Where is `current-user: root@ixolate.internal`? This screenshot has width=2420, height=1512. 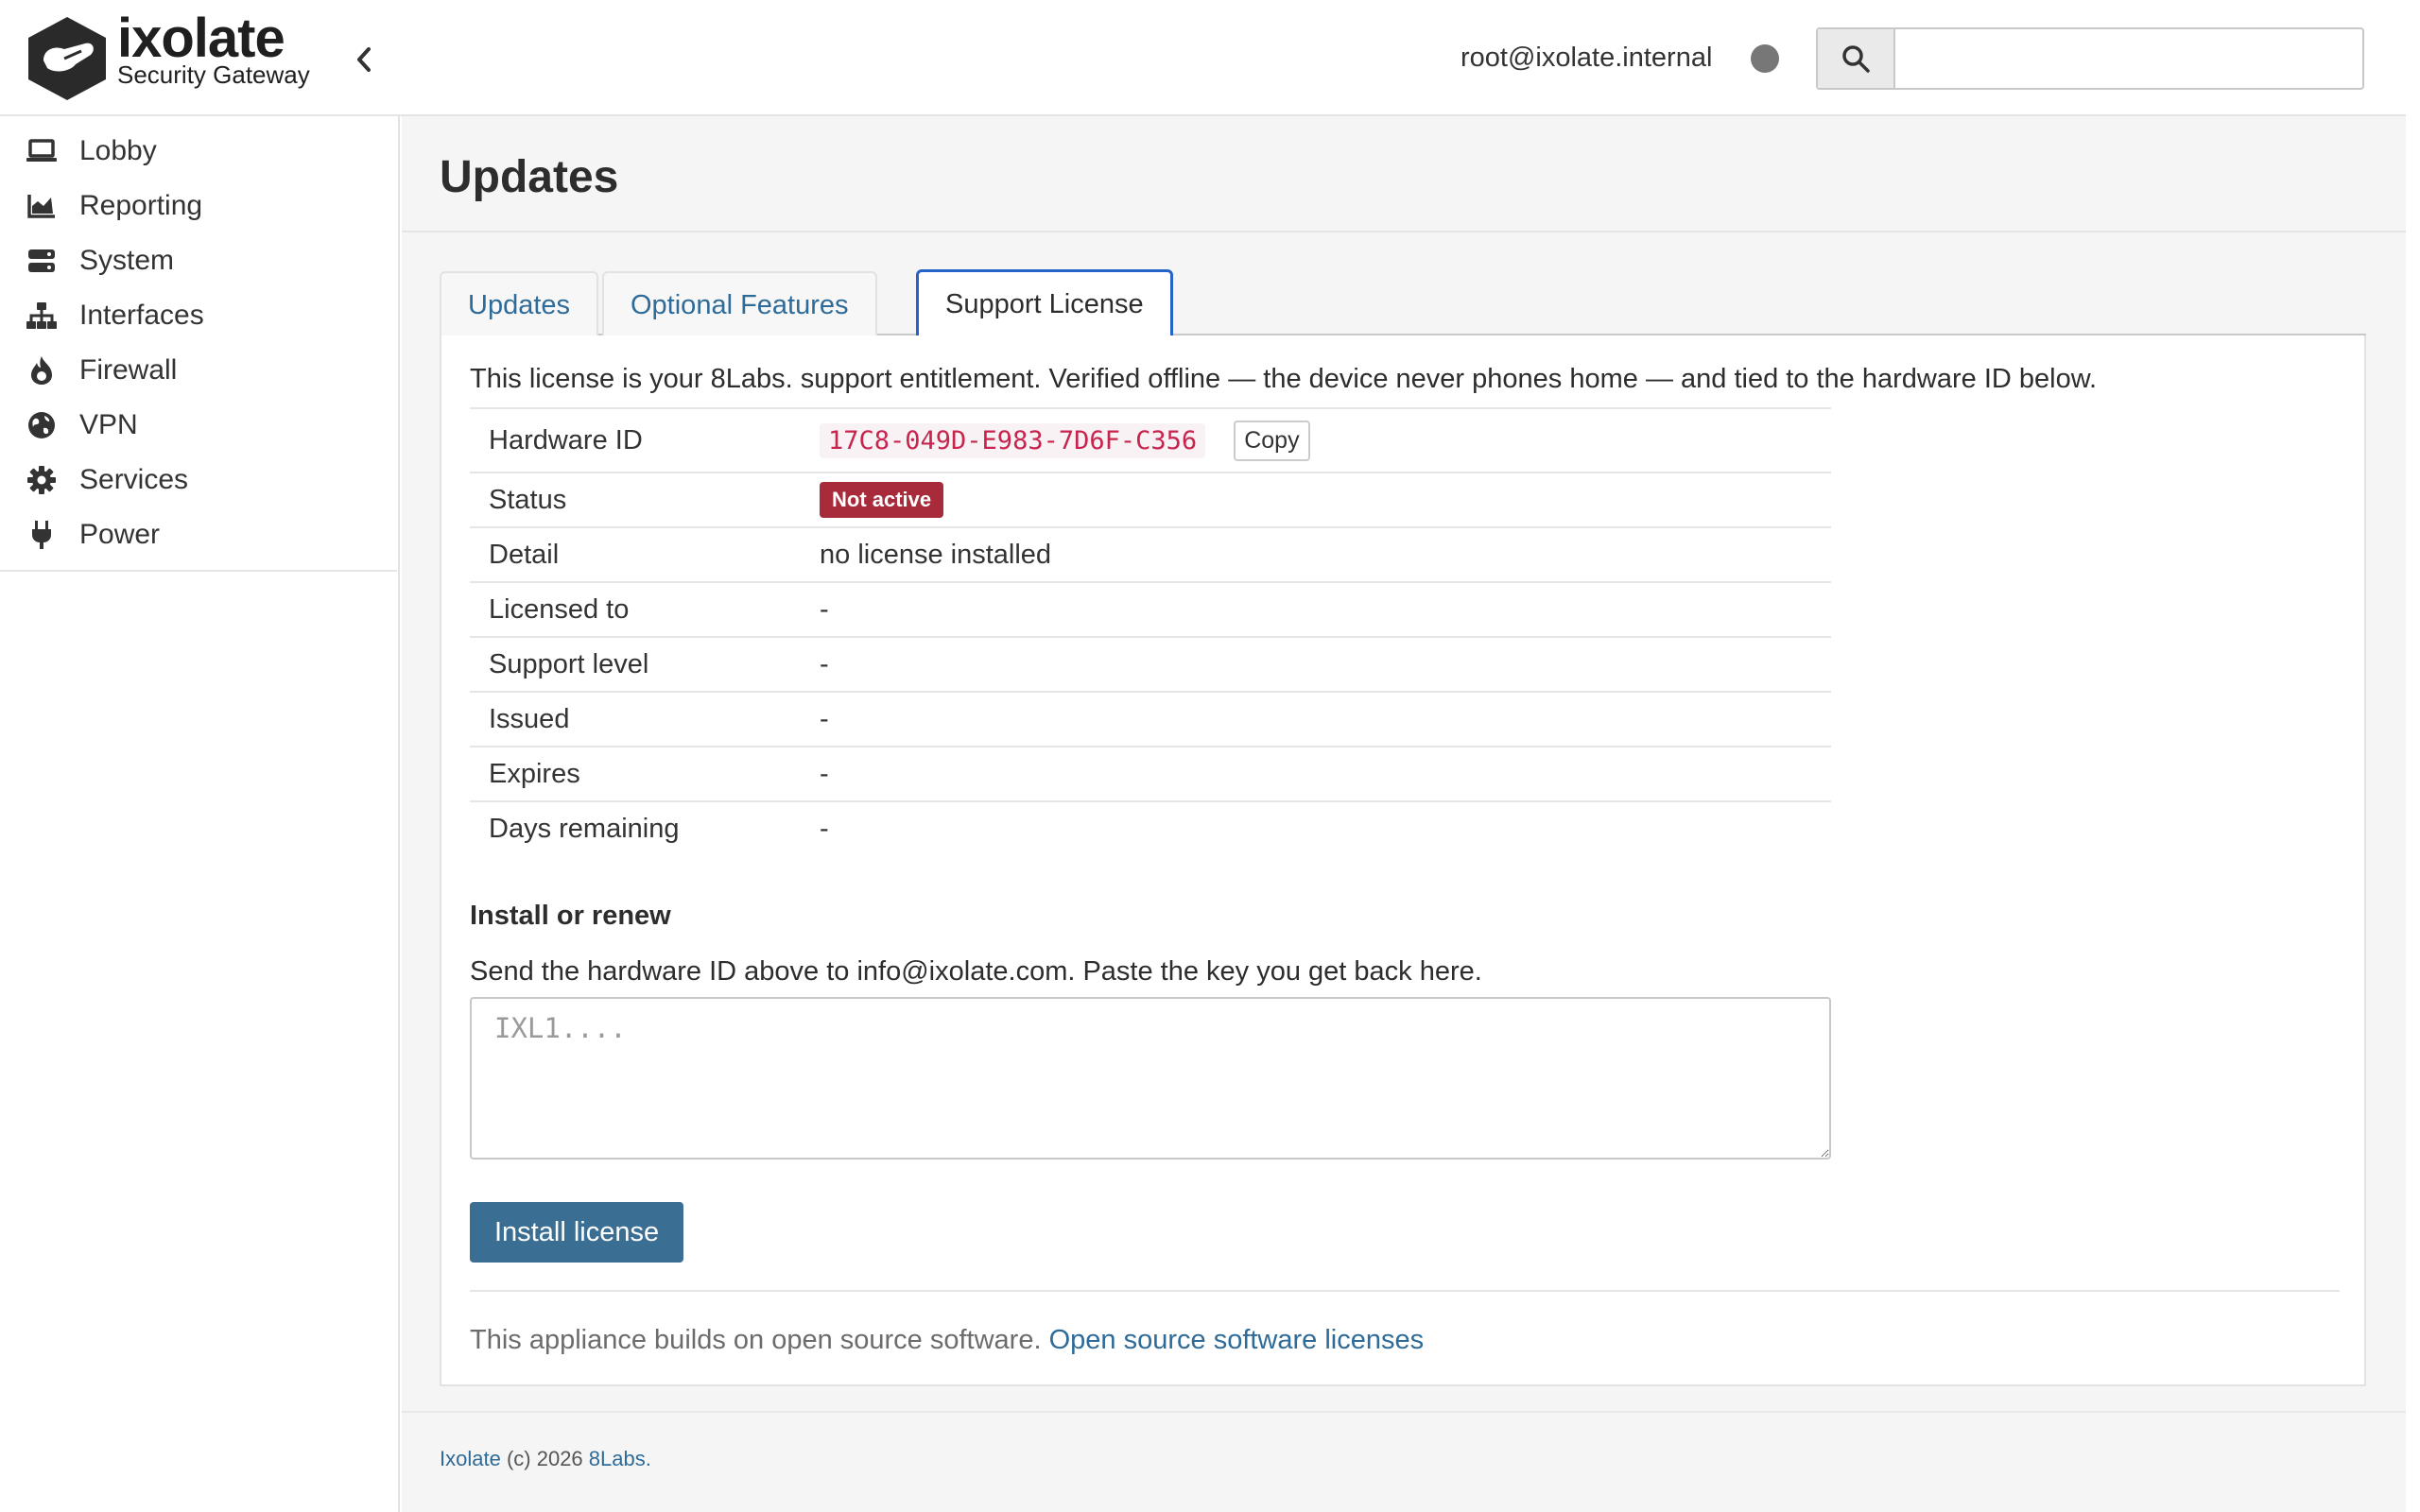 current-user: root@ixolate.internal is located at coordinates (1587, 58).